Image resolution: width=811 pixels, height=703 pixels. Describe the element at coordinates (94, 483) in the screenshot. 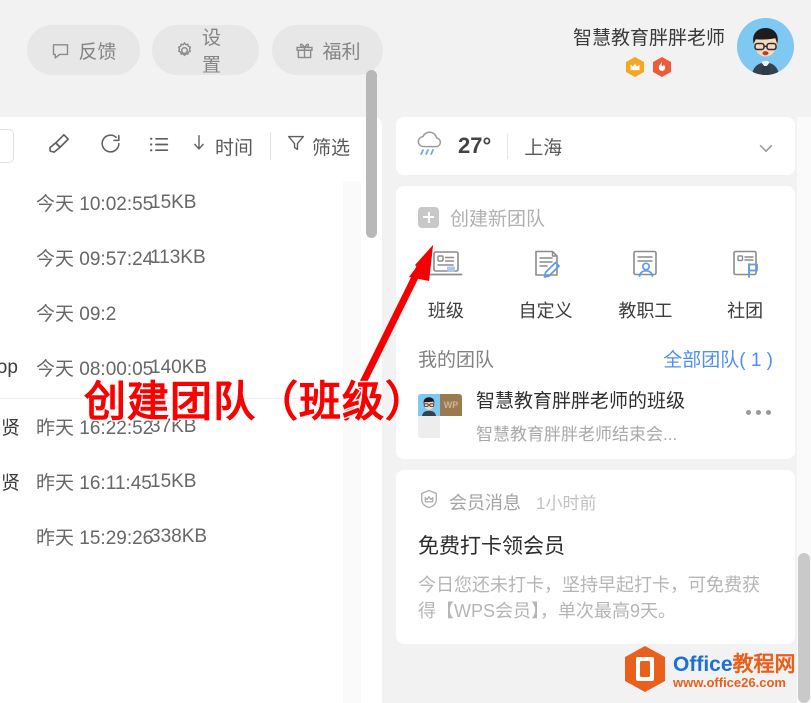

I see `file-time: 昨天 16:11:45` at that location.